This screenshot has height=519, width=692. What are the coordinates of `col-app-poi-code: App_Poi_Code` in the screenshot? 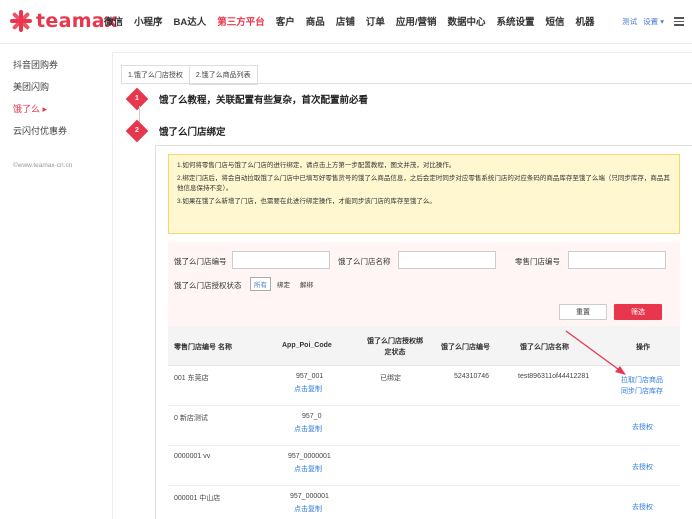 It's located at (307, 345).